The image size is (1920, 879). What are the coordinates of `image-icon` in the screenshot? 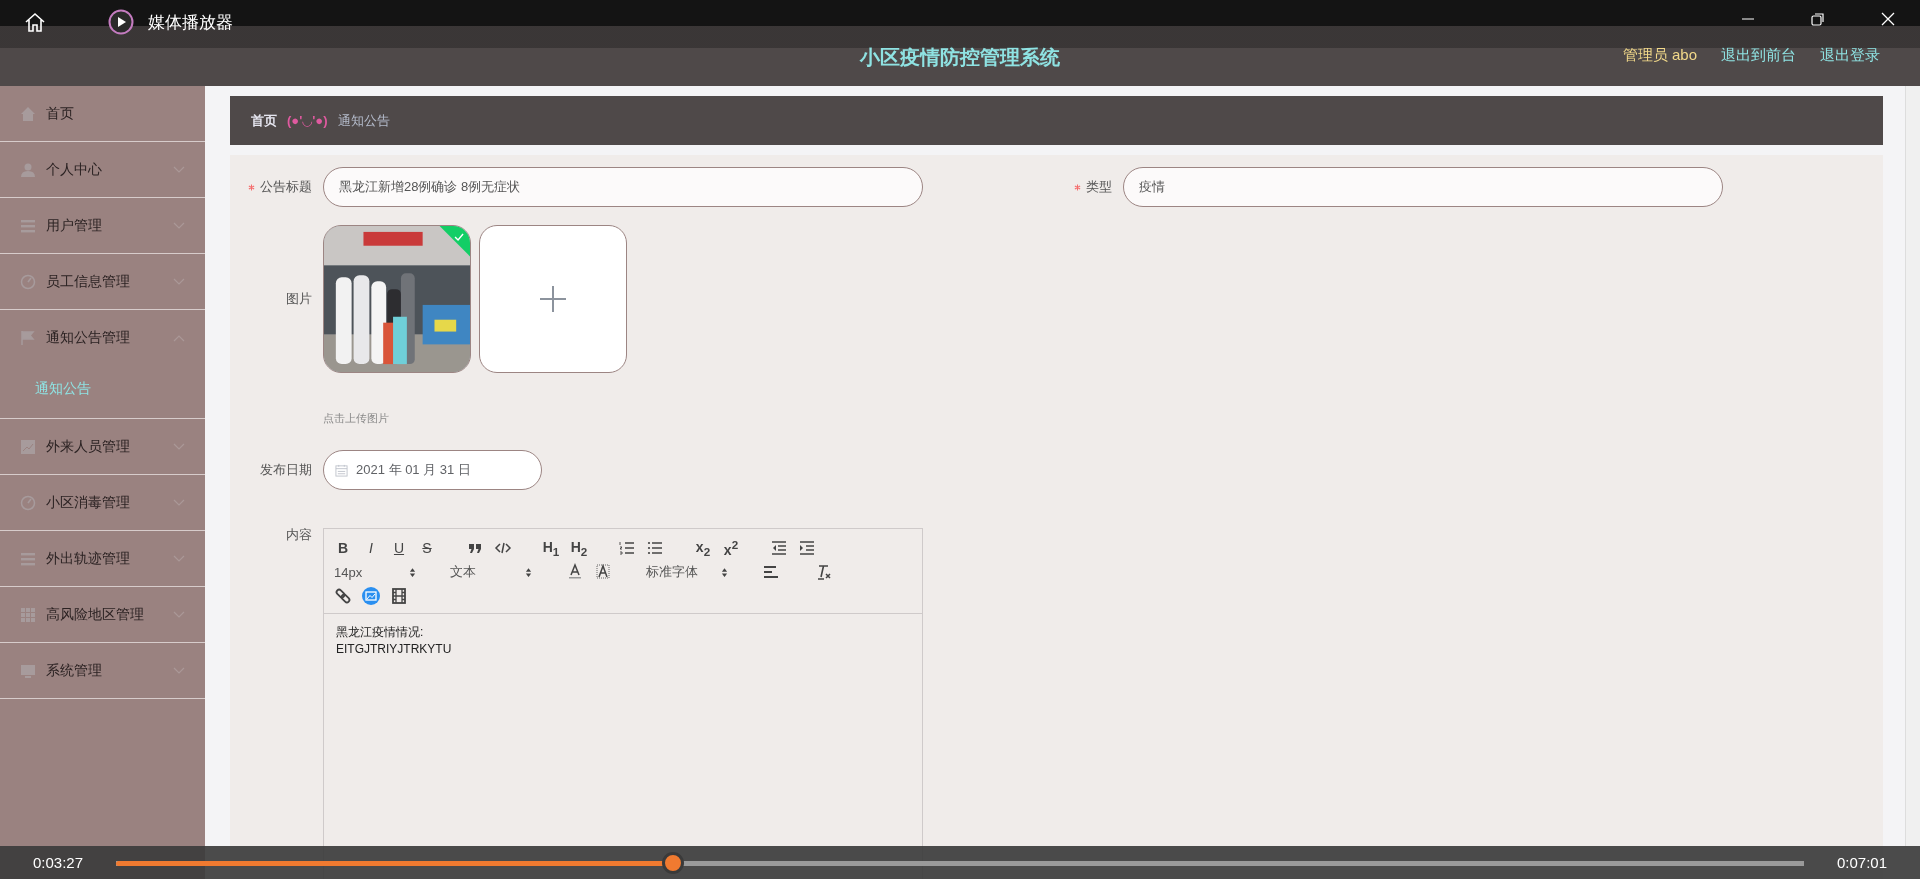 It's located at (371, 596).